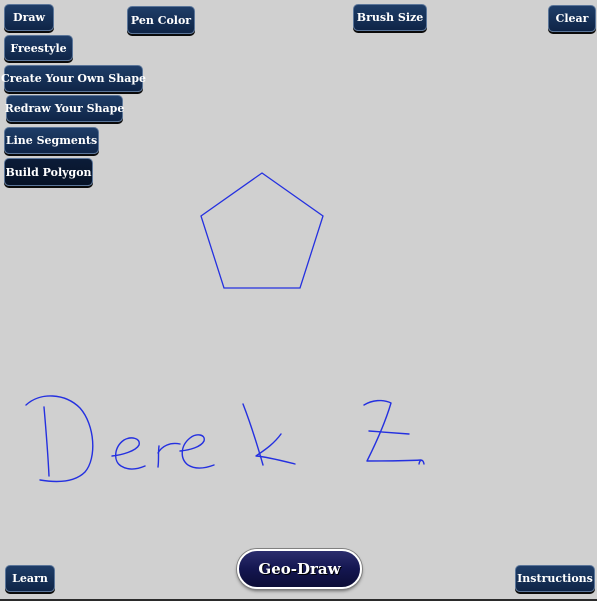 The height and width of the screenshot is (601, 597). What do you see at coordinates (169, 455) in the screenshot?
I see `freehand-stroke-r` at bounding box center [169, 455].